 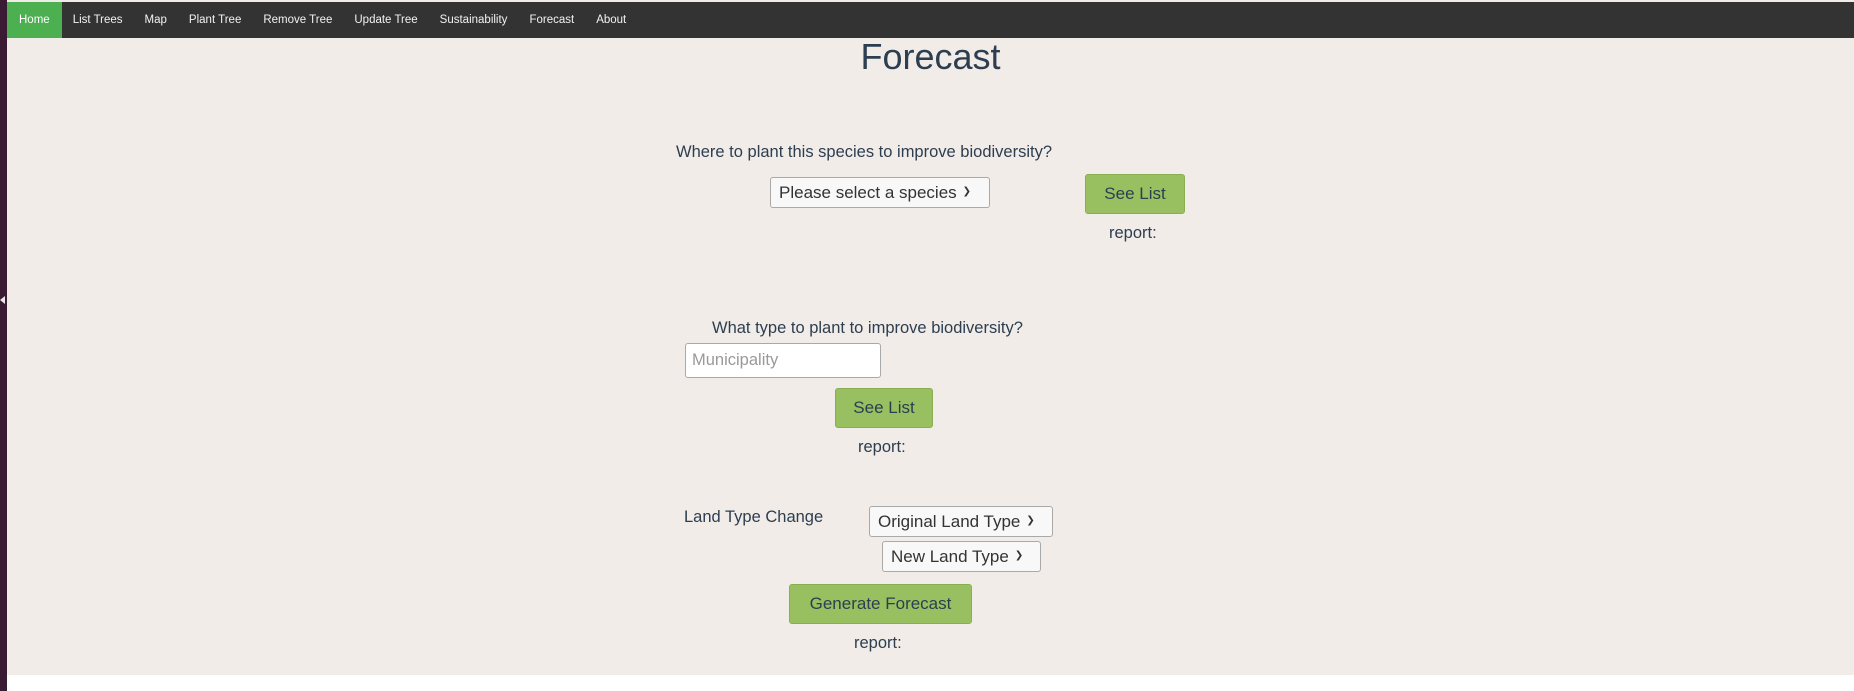 I want to click on nav-about: About, so click(x=611, y=20).